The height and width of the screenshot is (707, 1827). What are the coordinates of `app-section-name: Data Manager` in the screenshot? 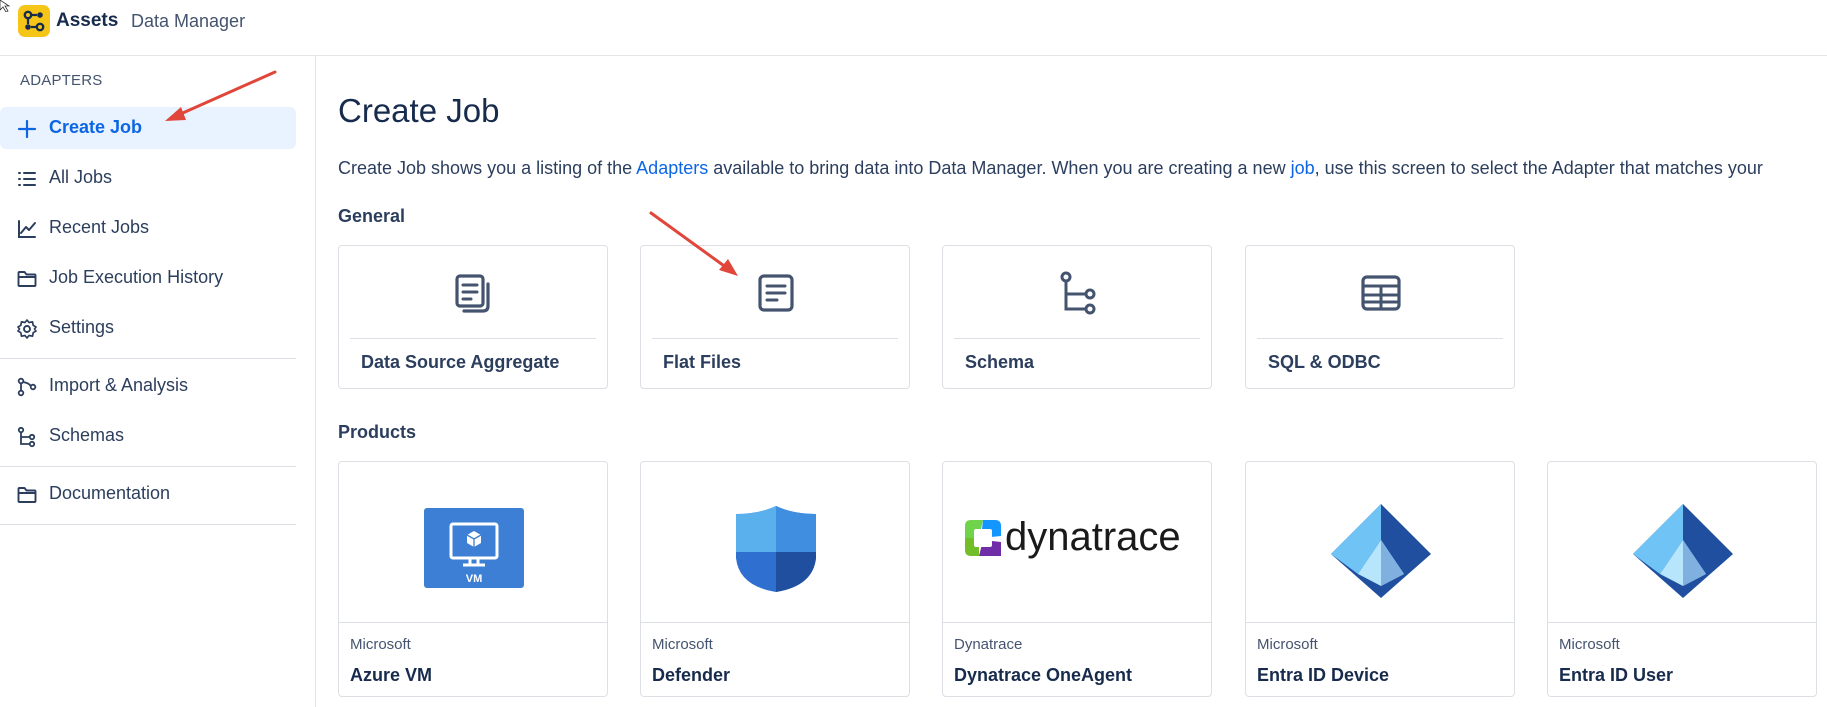 It's located at (188, 21).